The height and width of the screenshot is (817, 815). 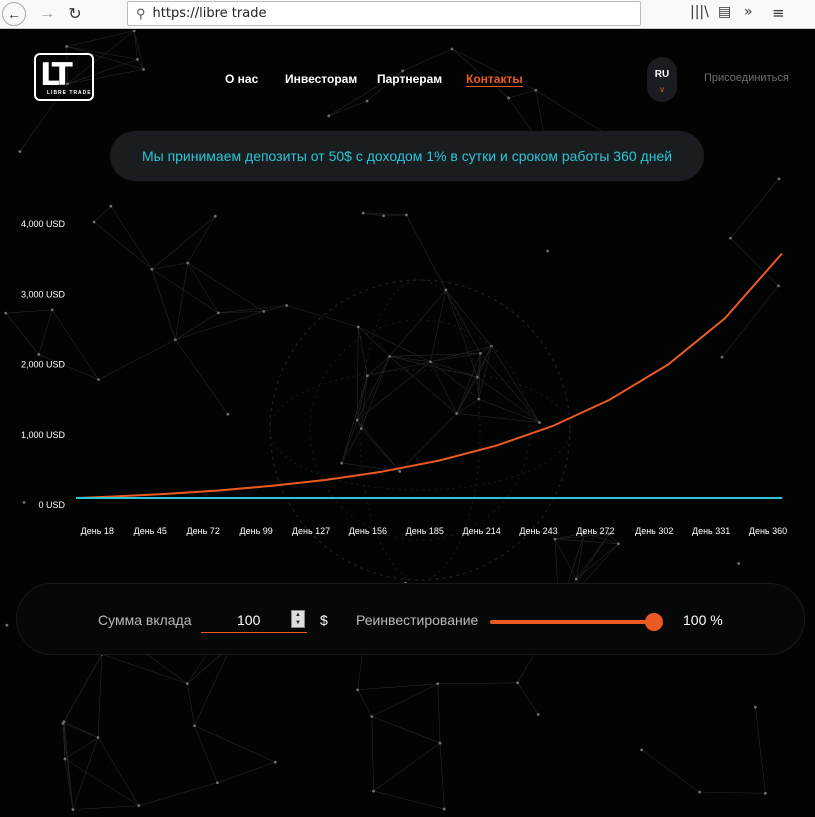 I want to click on x-tick-label: День 272, so click(x=595, y=531).